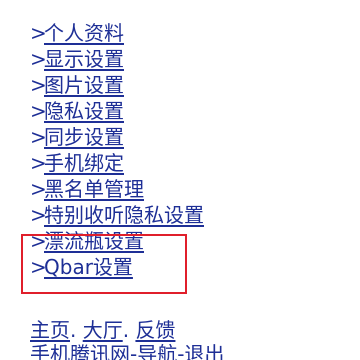 This screenshot has width=360, height=360. I want to click on home-link: 主页, so click(50, 330).